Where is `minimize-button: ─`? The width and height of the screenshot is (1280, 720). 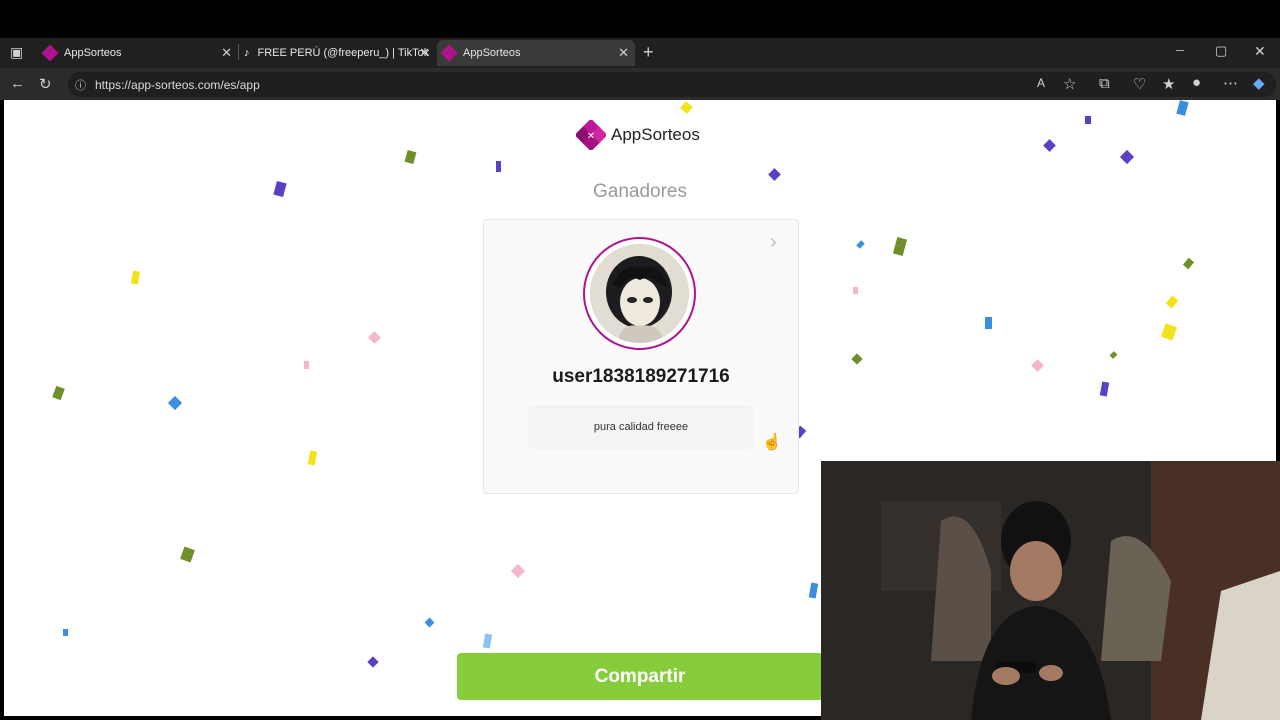
minimize-button: ─ is located at coordinates (1180, 51).